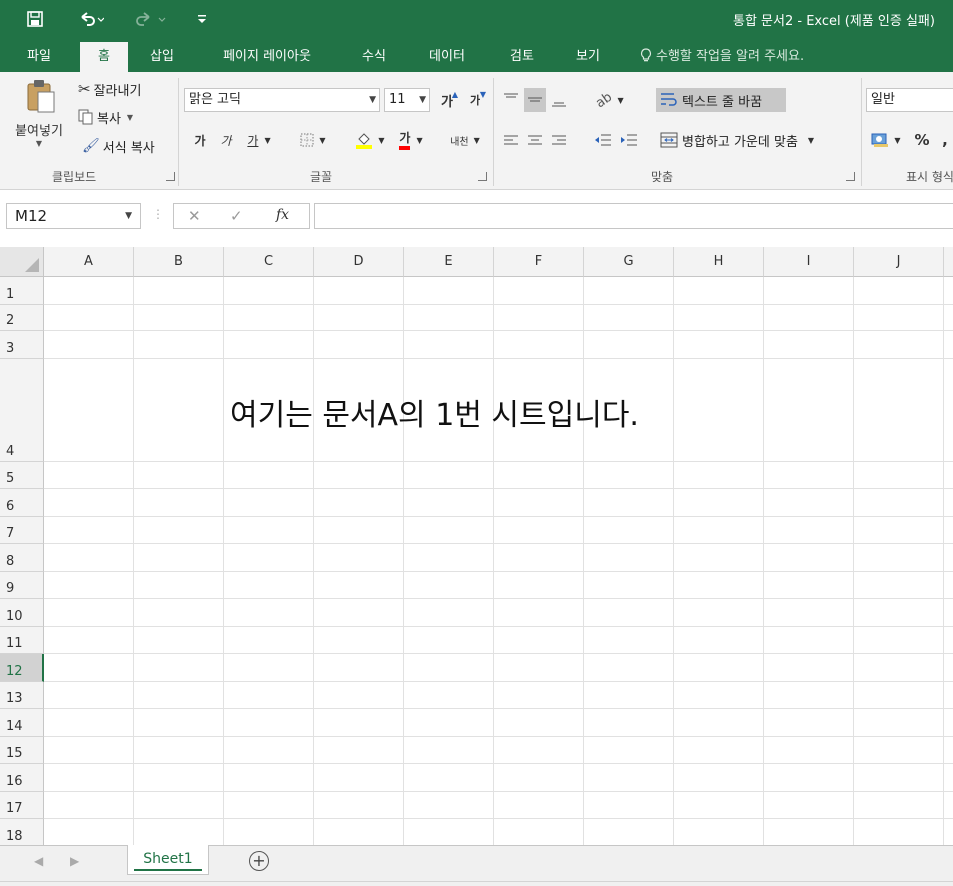 This screenshot has height=886, width=953. Describe the element at coordinates (104, 57) in the screenshot. I see `tab-home: 홈` at that location.